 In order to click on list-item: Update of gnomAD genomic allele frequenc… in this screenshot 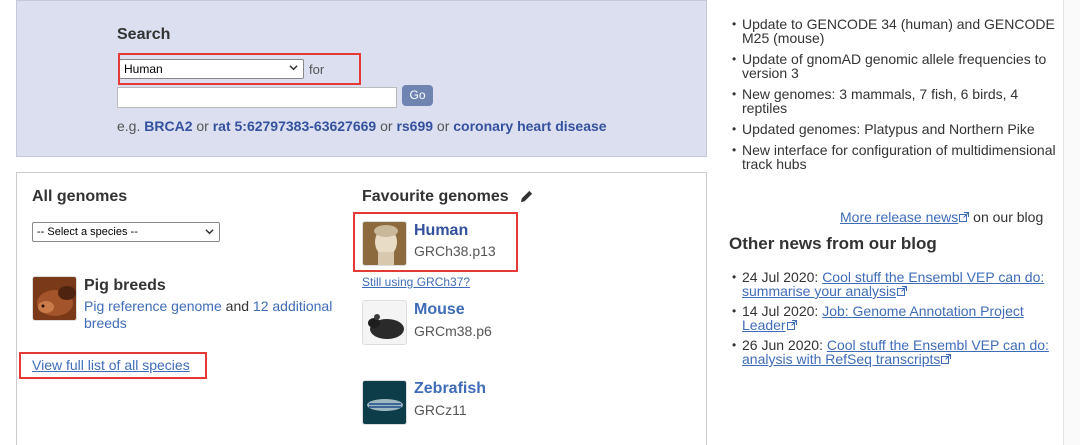, I will do `click(897, 66)`.